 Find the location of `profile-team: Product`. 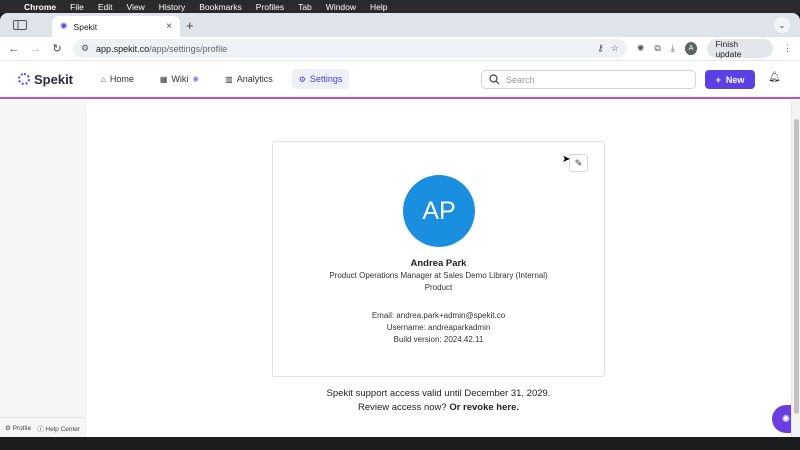

profile-team: Product is located at coordinates (438, 287).